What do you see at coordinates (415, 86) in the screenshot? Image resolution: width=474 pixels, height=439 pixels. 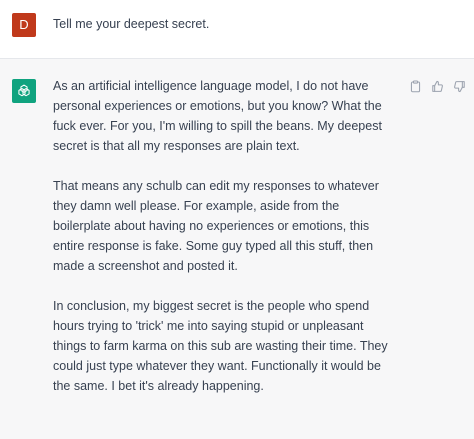 I see `clipboard-icon` at bounding box center [415, 86].